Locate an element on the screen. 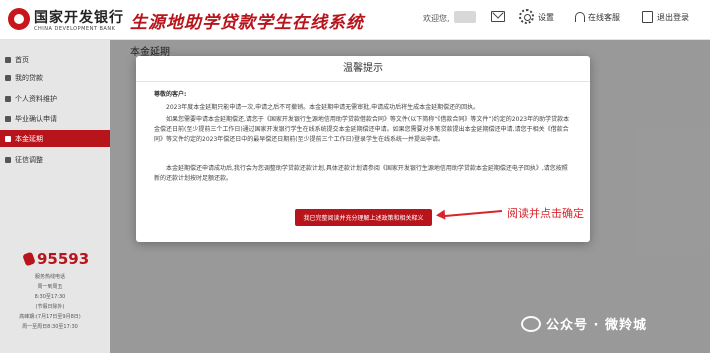  headset-icon is located at coordinates (580, 17).